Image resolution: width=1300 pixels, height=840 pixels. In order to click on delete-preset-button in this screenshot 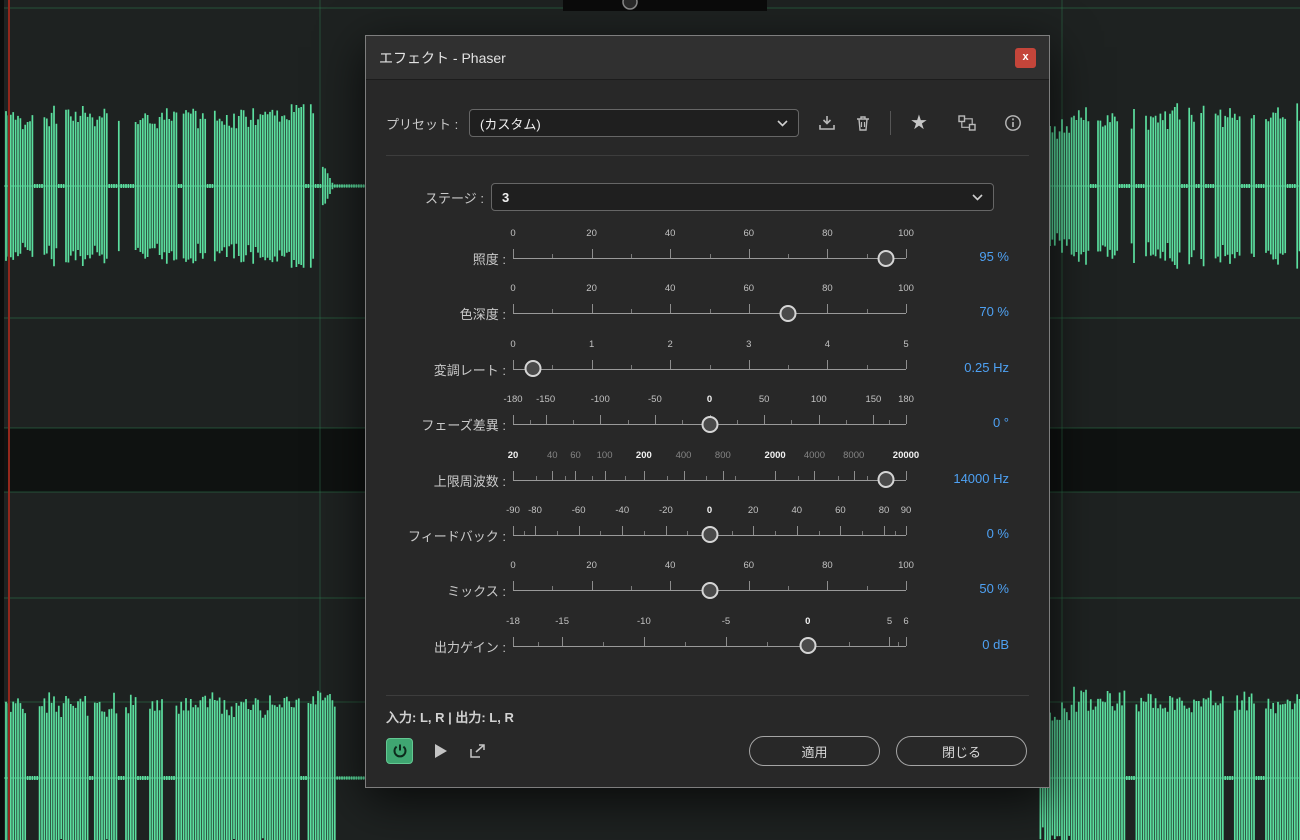, I will do `click(863, 123)`.